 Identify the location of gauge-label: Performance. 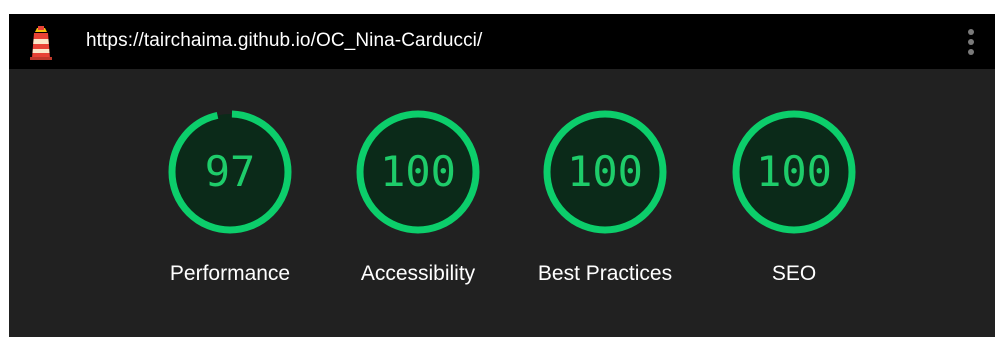
(230, 273).